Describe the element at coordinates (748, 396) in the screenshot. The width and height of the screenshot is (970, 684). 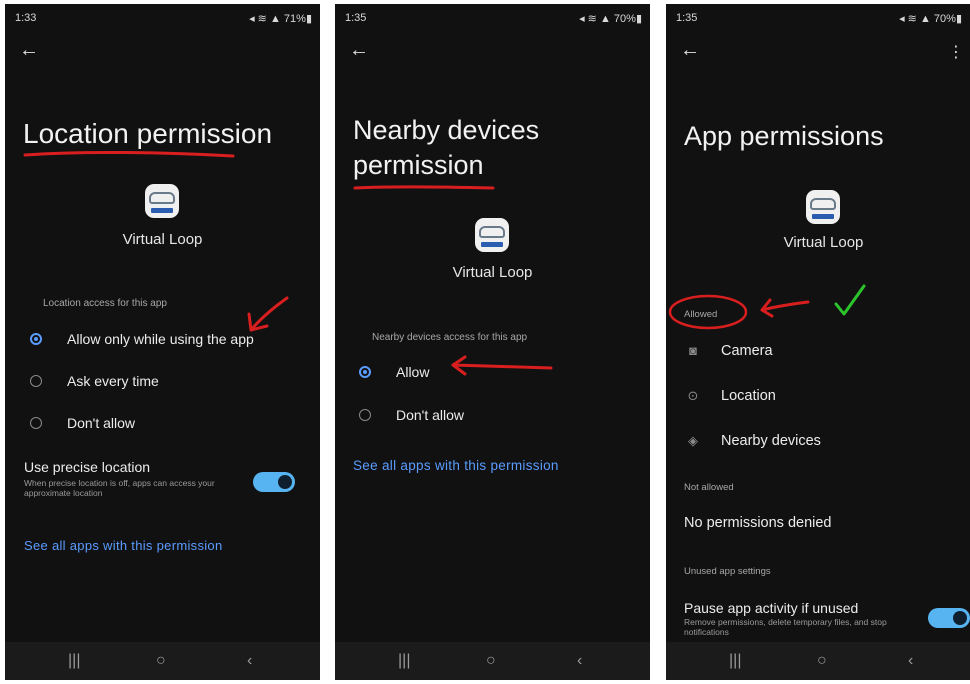
I see `permission-label: Location` at that location.